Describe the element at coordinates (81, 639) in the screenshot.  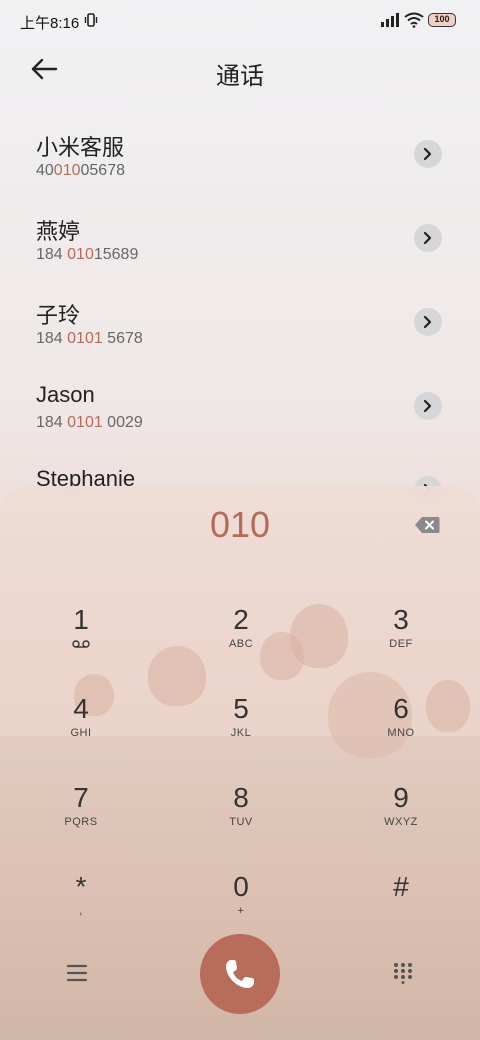
I see `key-1: 1` at that location.